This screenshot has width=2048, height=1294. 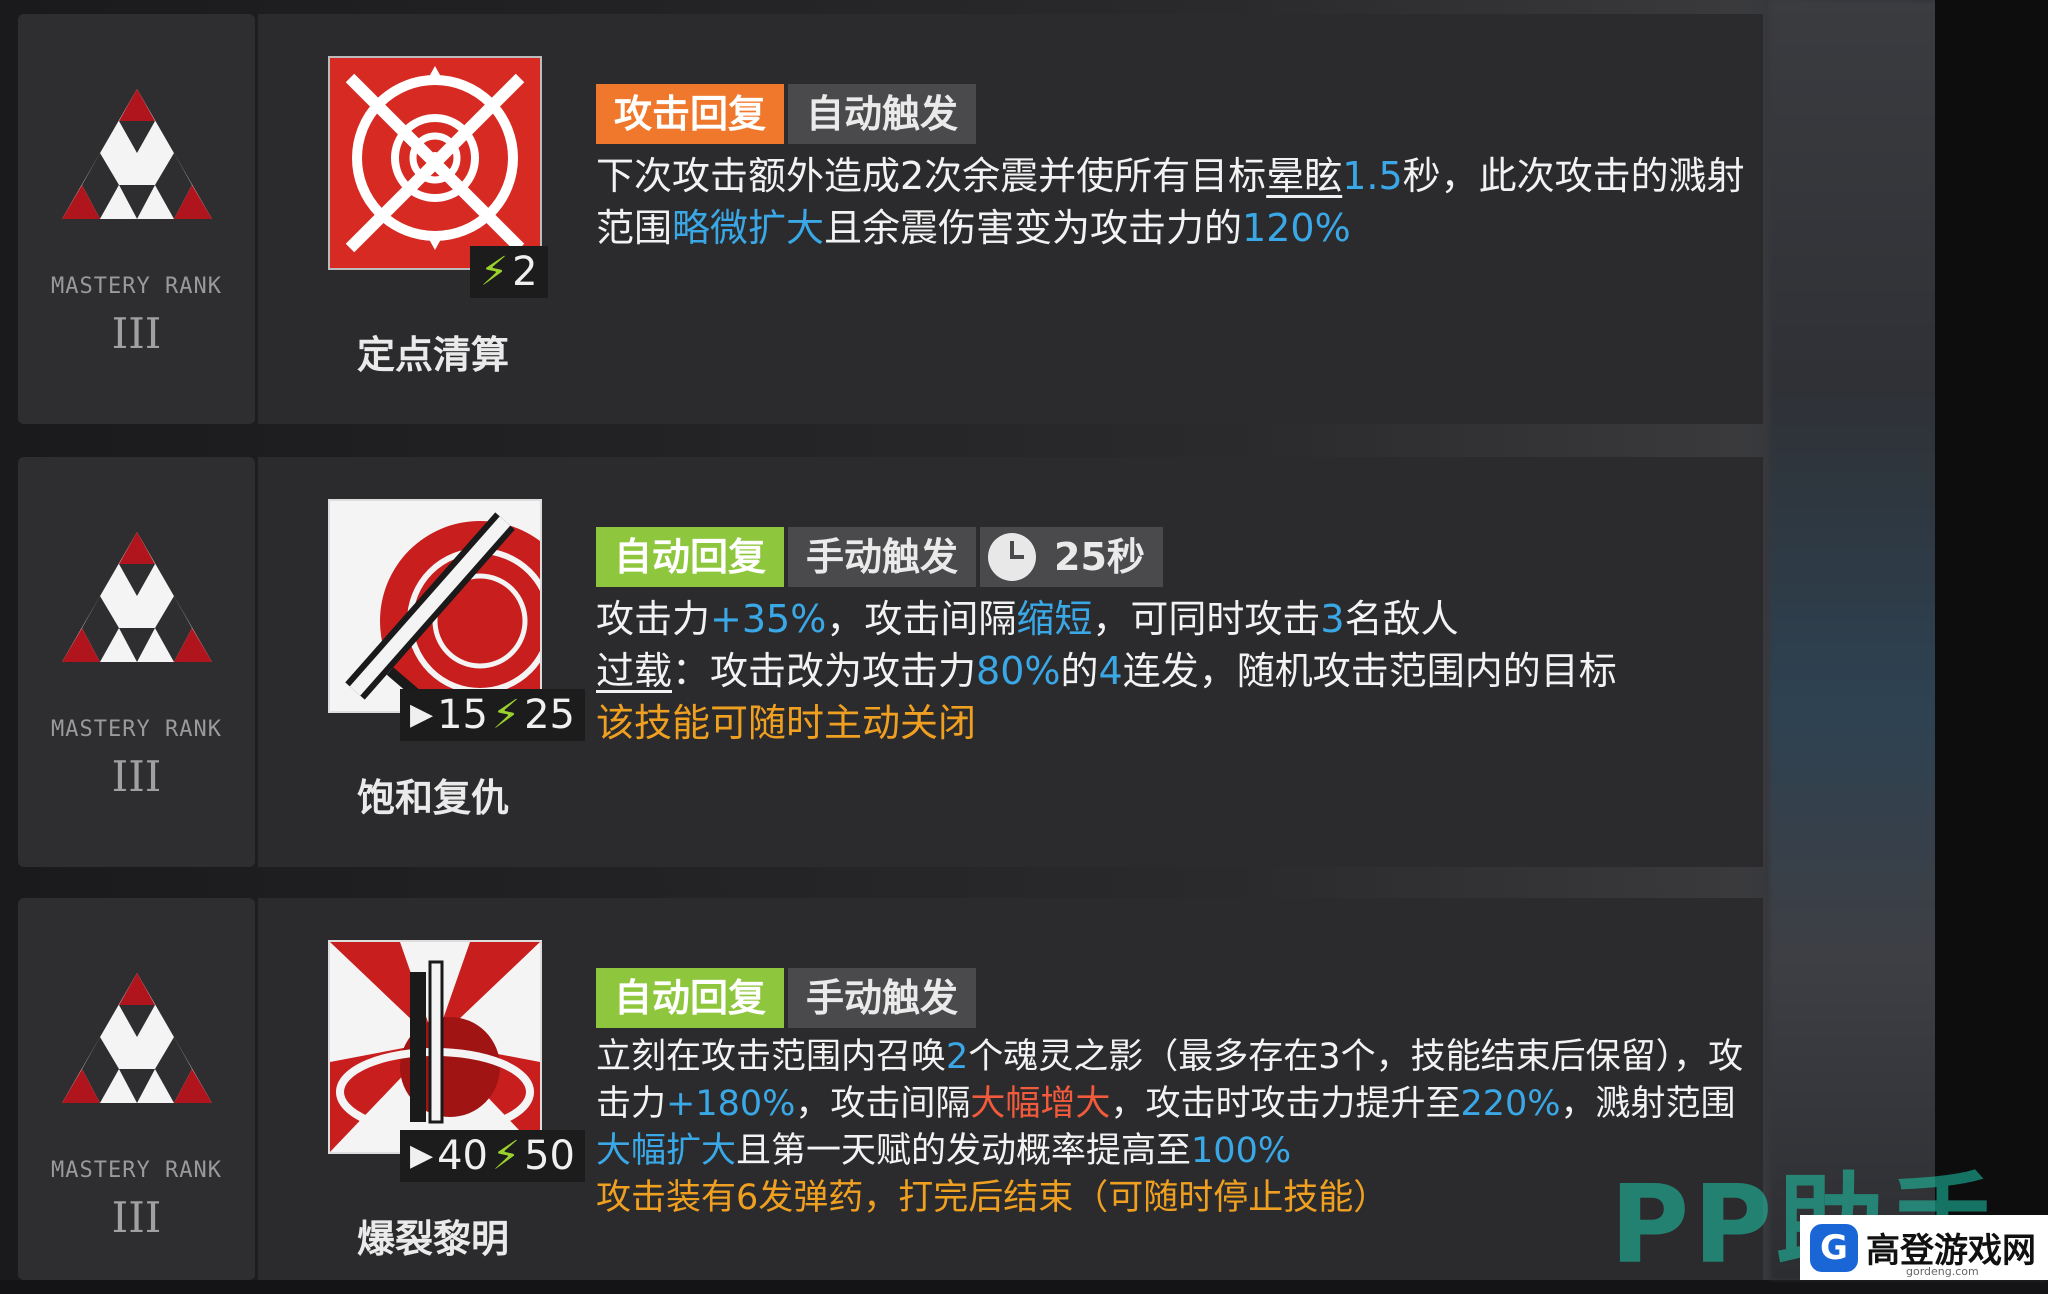 What do you see at coordinates (771, 1057) in the screenshot?
I see `desc-text: 立刻在攻击范围内召唤` at bounding box center [771, 1057].